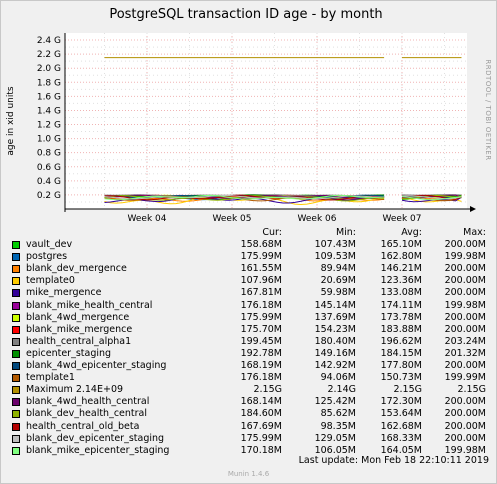 This screenshot has width=497, height=484. I want to click on legend-avg-value: 162.68M, so click(401, 426).